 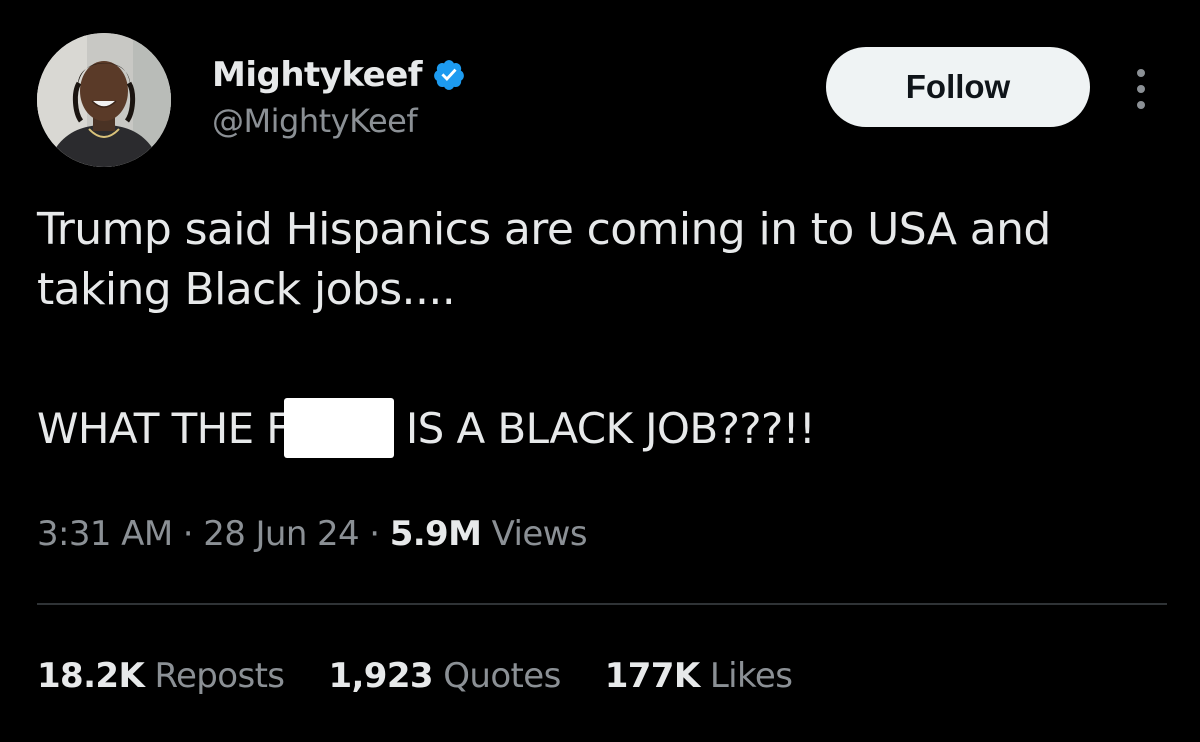 What do you see at coordinates (652, 676) in the screenshot?
I see `stat-value: 177K` at bounding box center [652, 676].